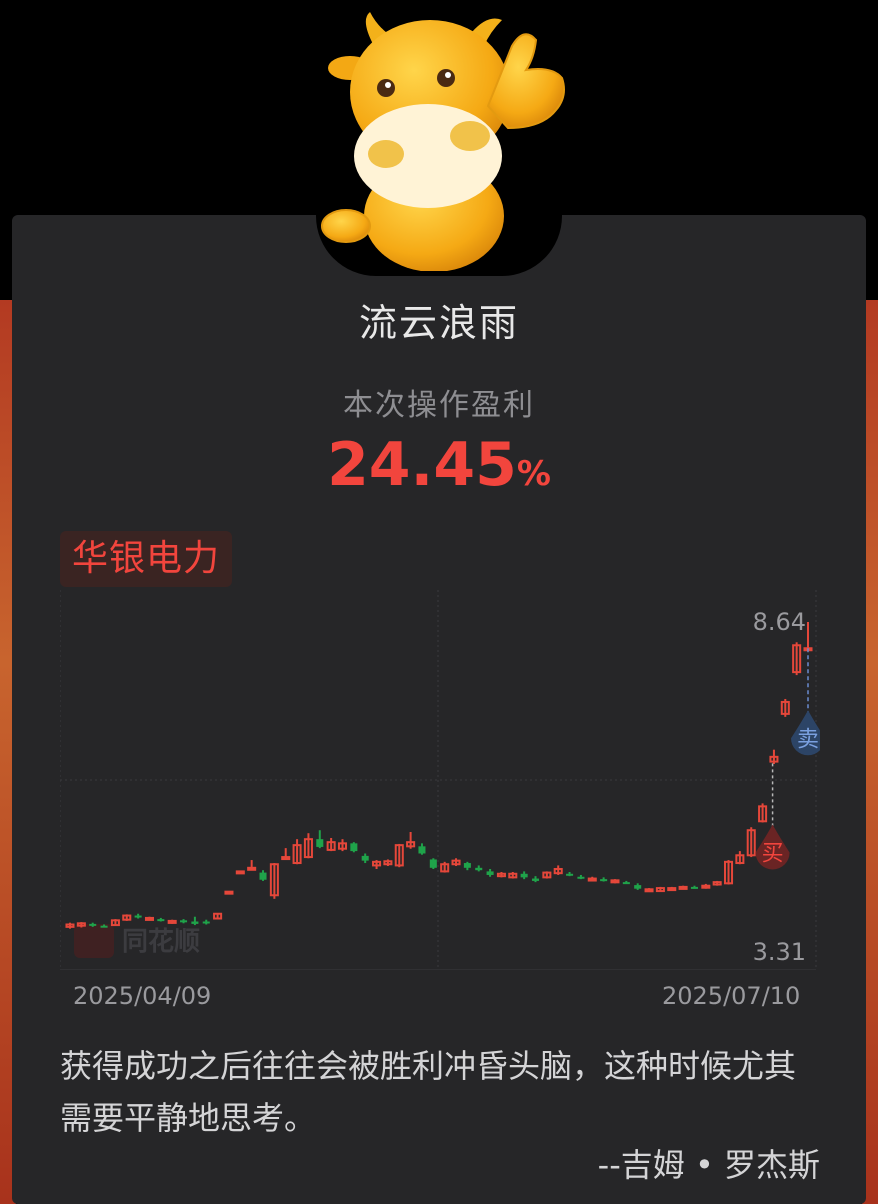 This screenshot has height=1204, width=878. I want to click on profit-number: 24.45, so click(422, 465).